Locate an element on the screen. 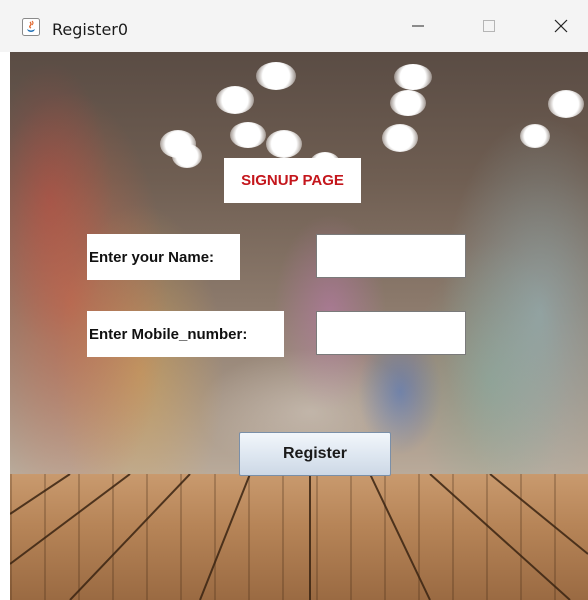 The width and height of the screenshot is (588, 600). close-button is located at coordinates (561, 26).